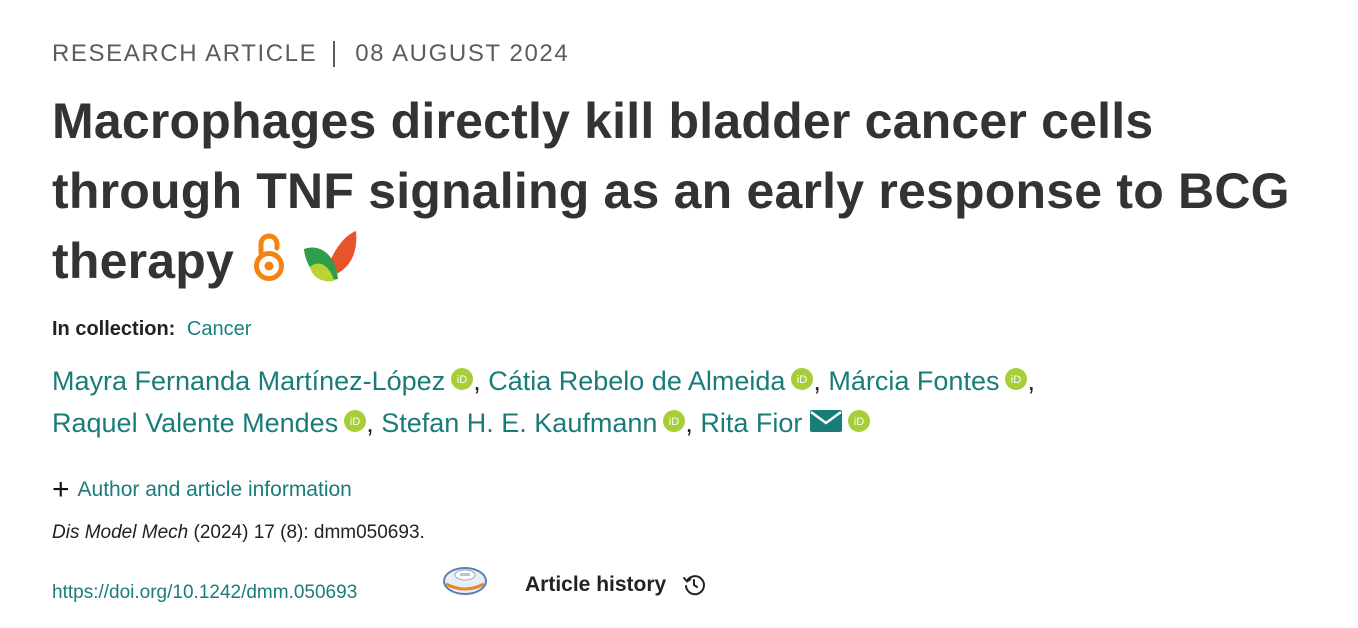 The height and width of the screenshot is (628, 1358). I want to click on collection-line: In collection: Cancer, so click(151, 329).